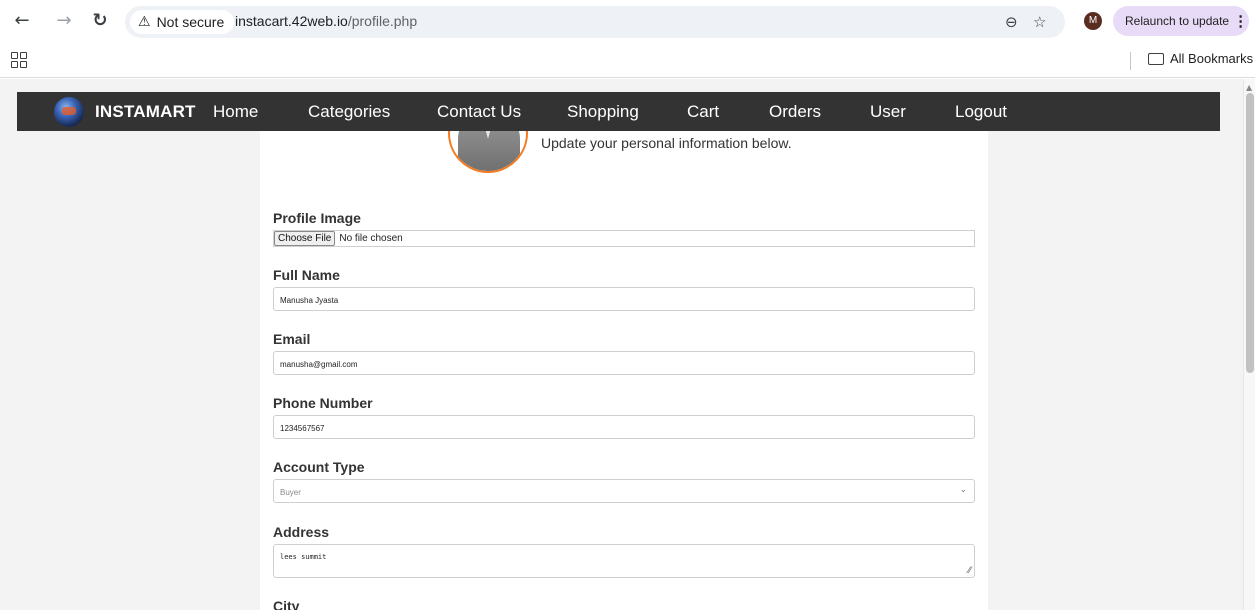  I want to click on city-label: City, so click(286, 604).